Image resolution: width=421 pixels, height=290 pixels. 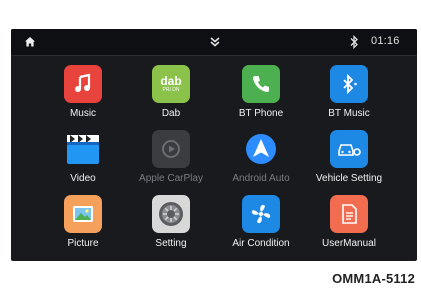 What do you see at coordinates (261, 178) in the screenshot?
I see `app-label: Android Auto` at bounding box center [261, 178].